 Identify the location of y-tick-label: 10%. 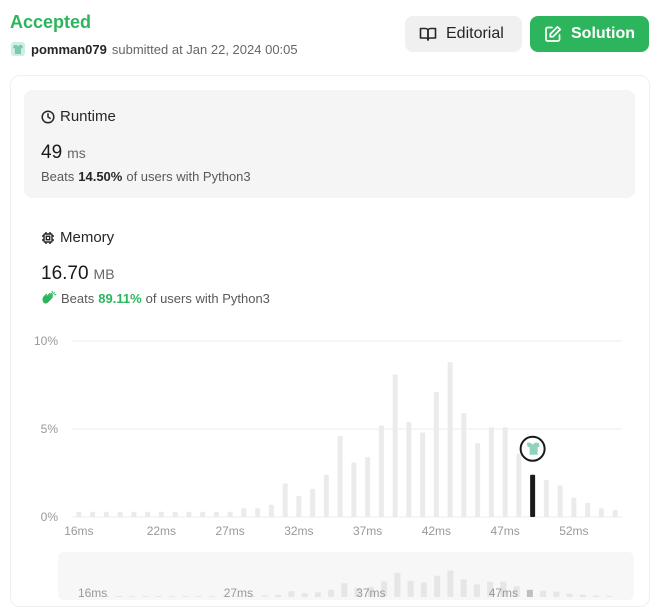
(46, 341).